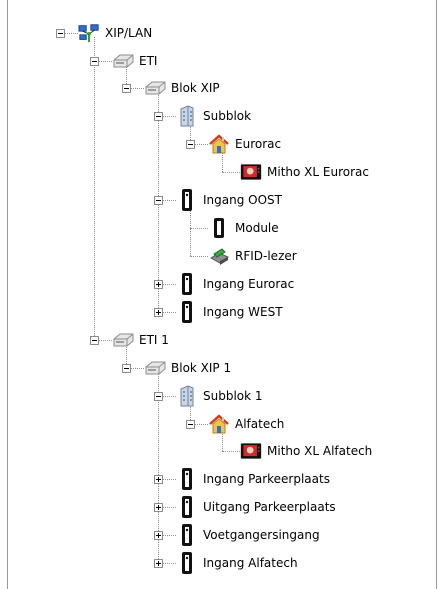 The height and width of the screenshot is (589, 445). What do you see at coordinates (269, 507) in the screenshot?
I see `tree-node-label: Uitgang Parkeerplaats` at bounding box center [269, 507].